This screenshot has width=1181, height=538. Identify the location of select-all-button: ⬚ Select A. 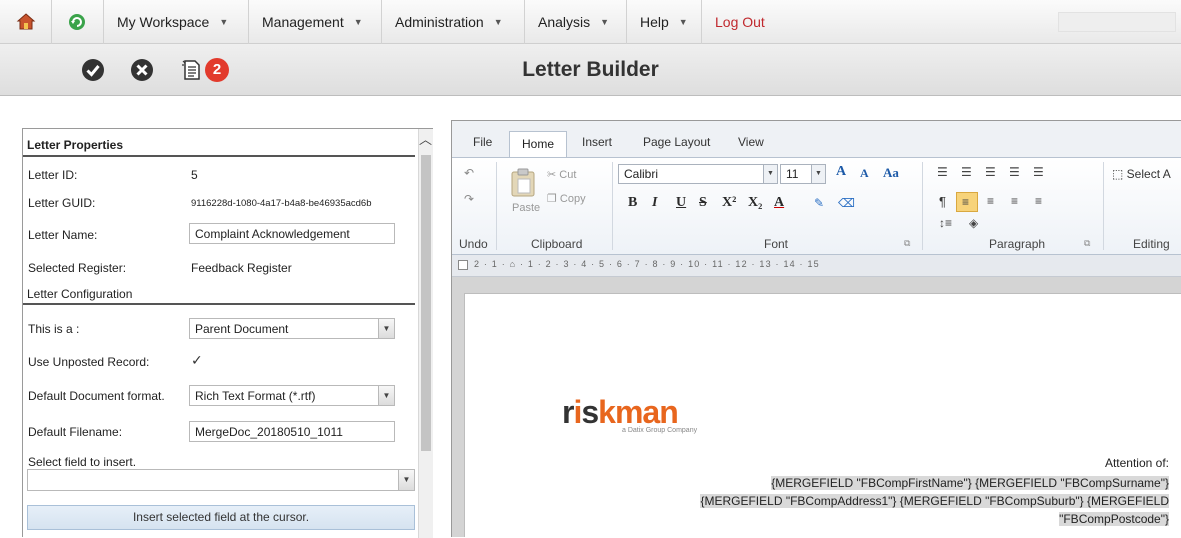
(1141, 174).